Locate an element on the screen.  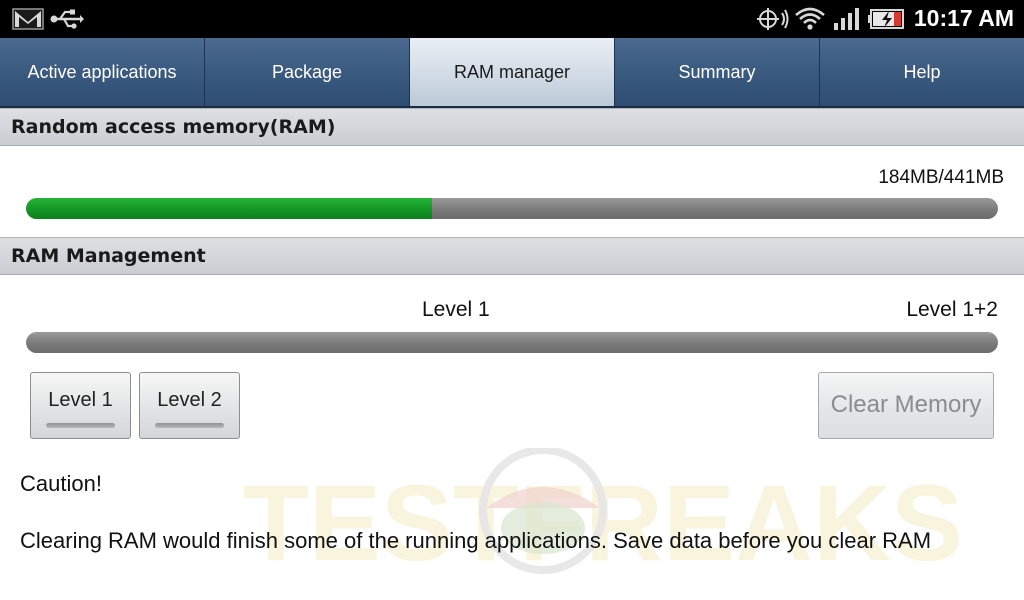
gps-icon is located at coordinates (773, 19).